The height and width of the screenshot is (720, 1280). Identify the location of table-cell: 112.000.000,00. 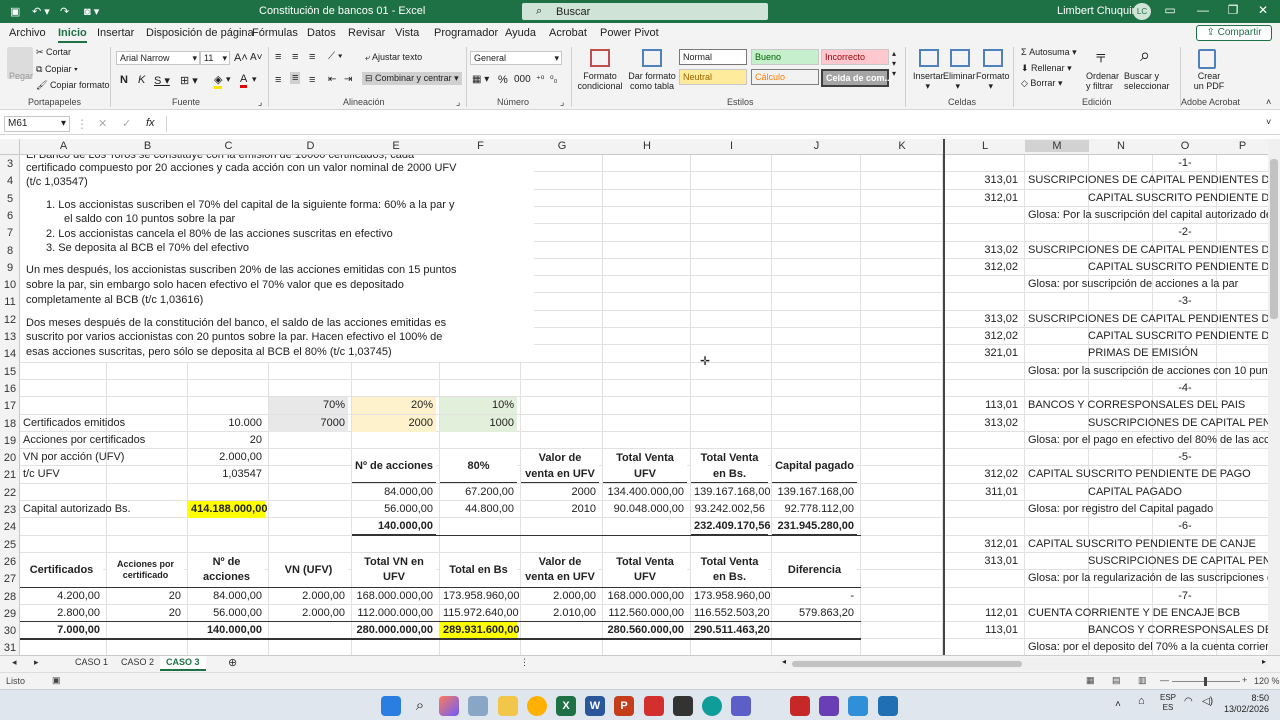
(394, 613).